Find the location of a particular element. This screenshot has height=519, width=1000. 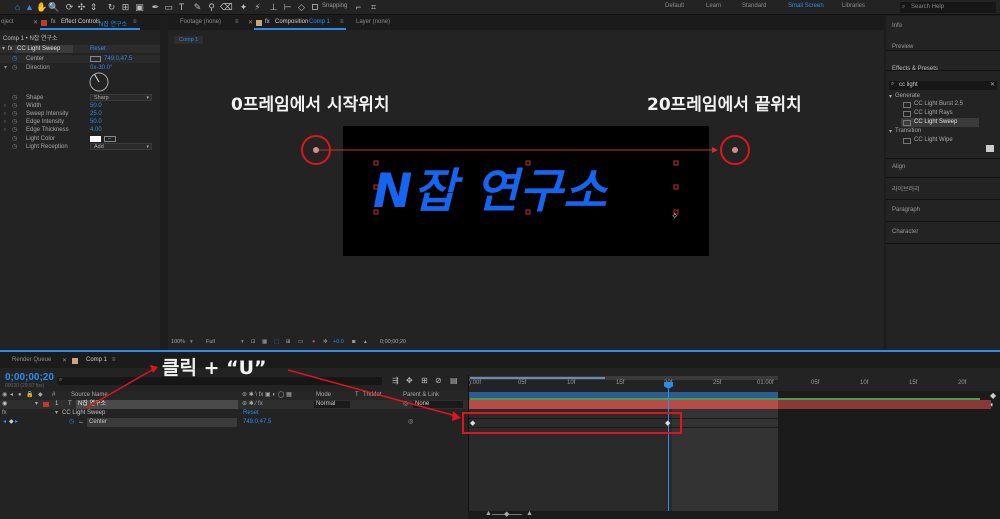

generate-disclosure-icon: ▾ is located at coordinates (890, 96).